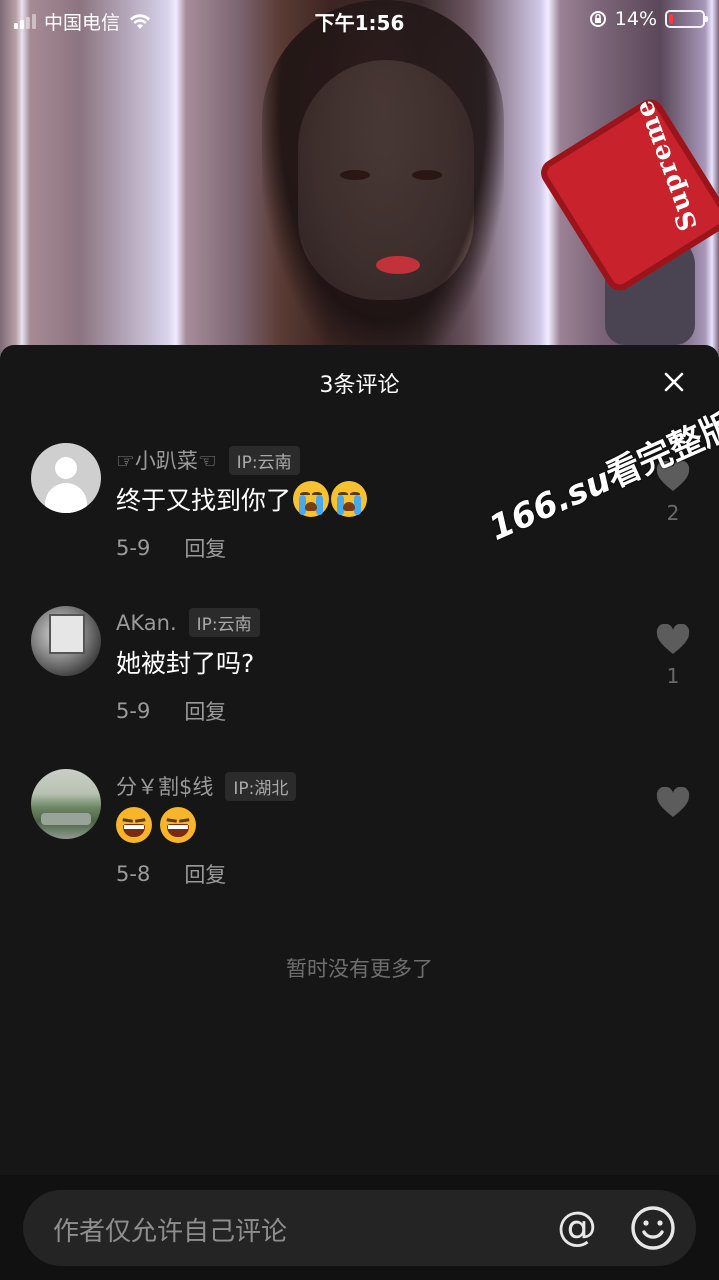 This screenshot has height=1280, width=719. I want to click on battery-icon, so click(686, 19).